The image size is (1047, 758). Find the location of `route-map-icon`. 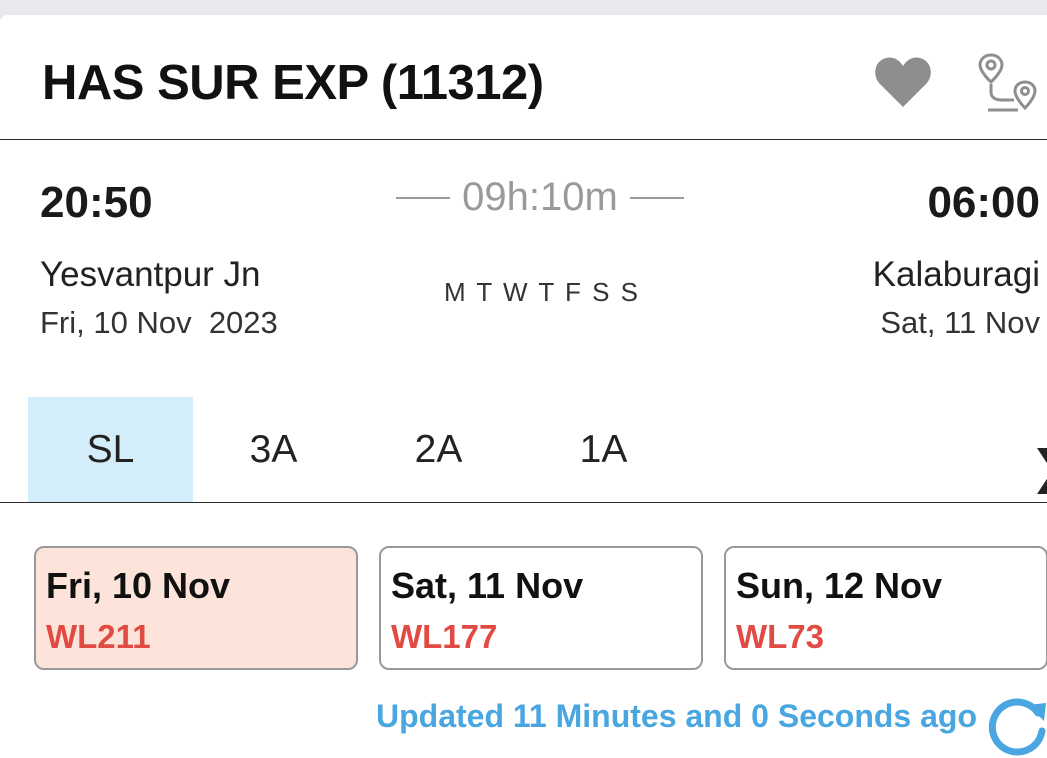

route-map-icon is located at coordinates (1009, 83).